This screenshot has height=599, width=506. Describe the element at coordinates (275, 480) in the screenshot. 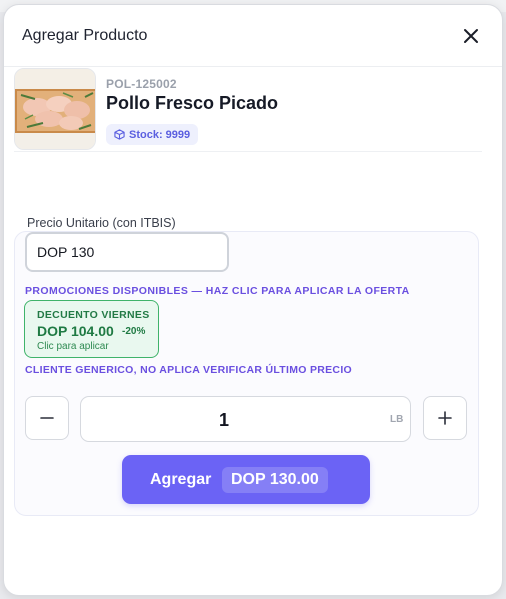

I see `add-button-total: DOP 130.00` at that location.